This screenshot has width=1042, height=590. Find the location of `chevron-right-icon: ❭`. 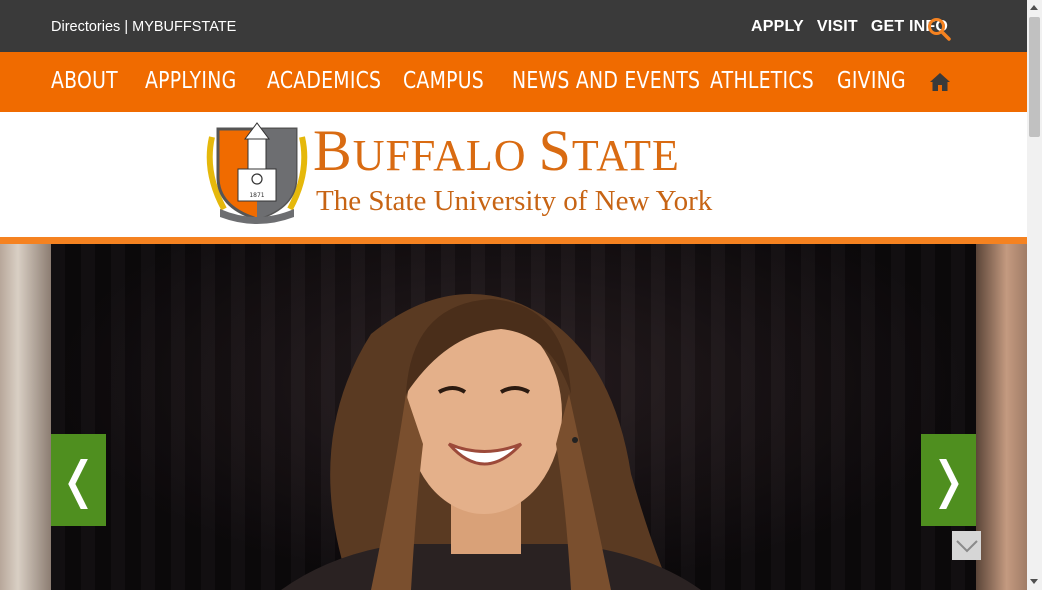

chevron-right-icon: ❭ is located at coordinates (948, 480).